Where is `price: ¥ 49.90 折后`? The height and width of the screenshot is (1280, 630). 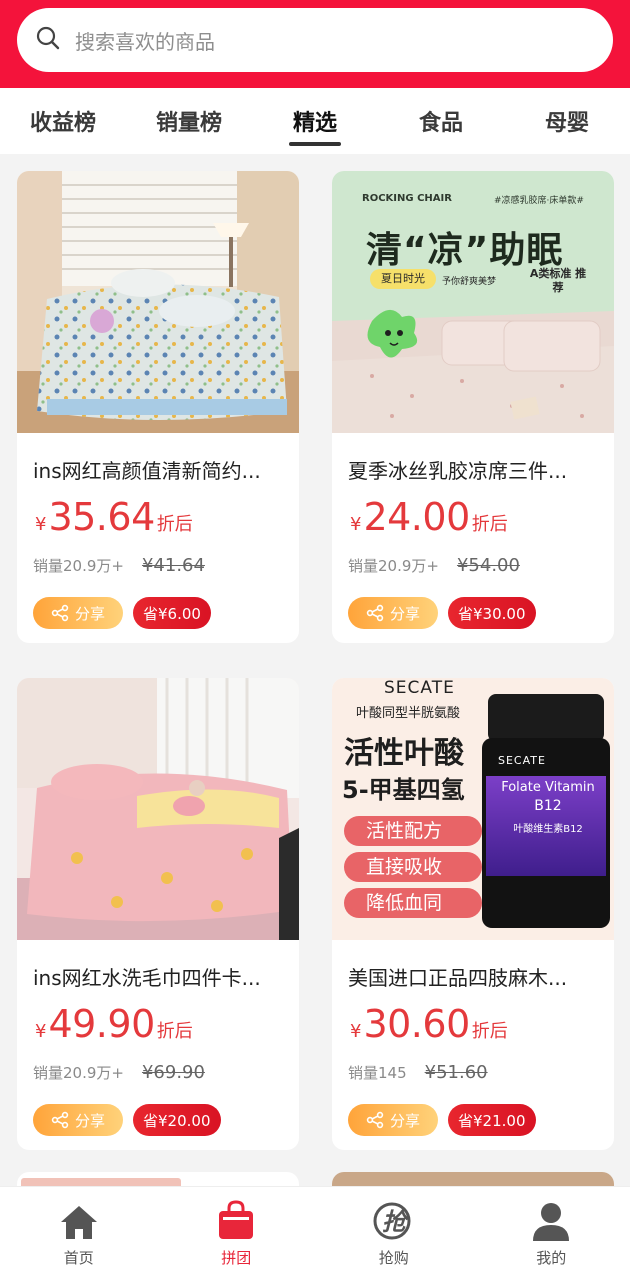 price: ¥ 49.90 折后 is located at coordinates (114, 1024).